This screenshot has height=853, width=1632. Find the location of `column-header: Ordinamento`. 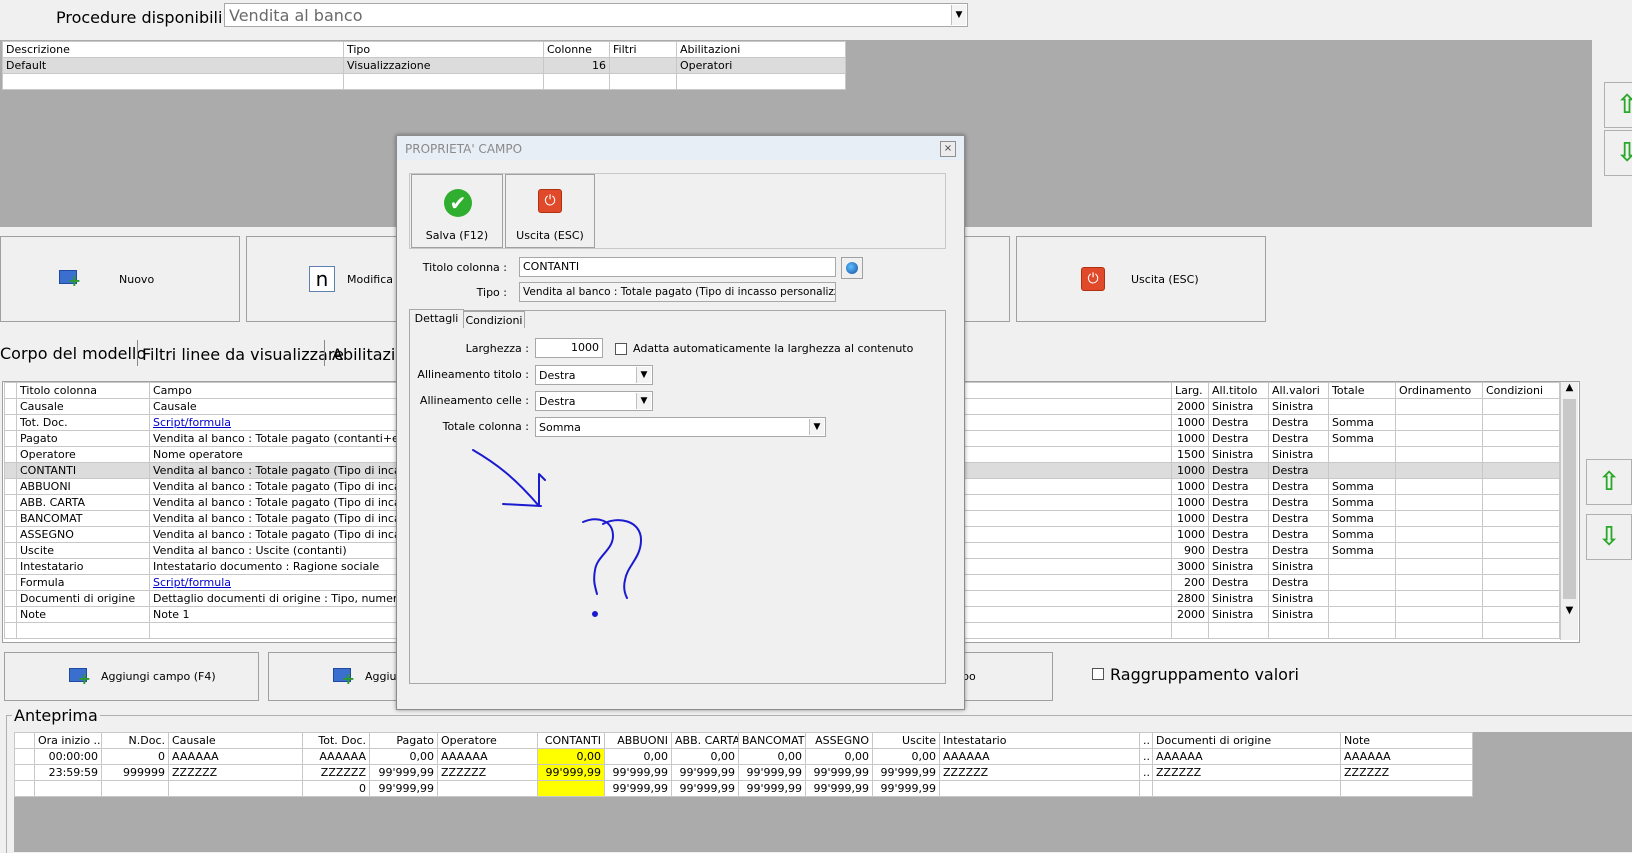

column-header: Ordinamento is located at coordinates (1439, 390).